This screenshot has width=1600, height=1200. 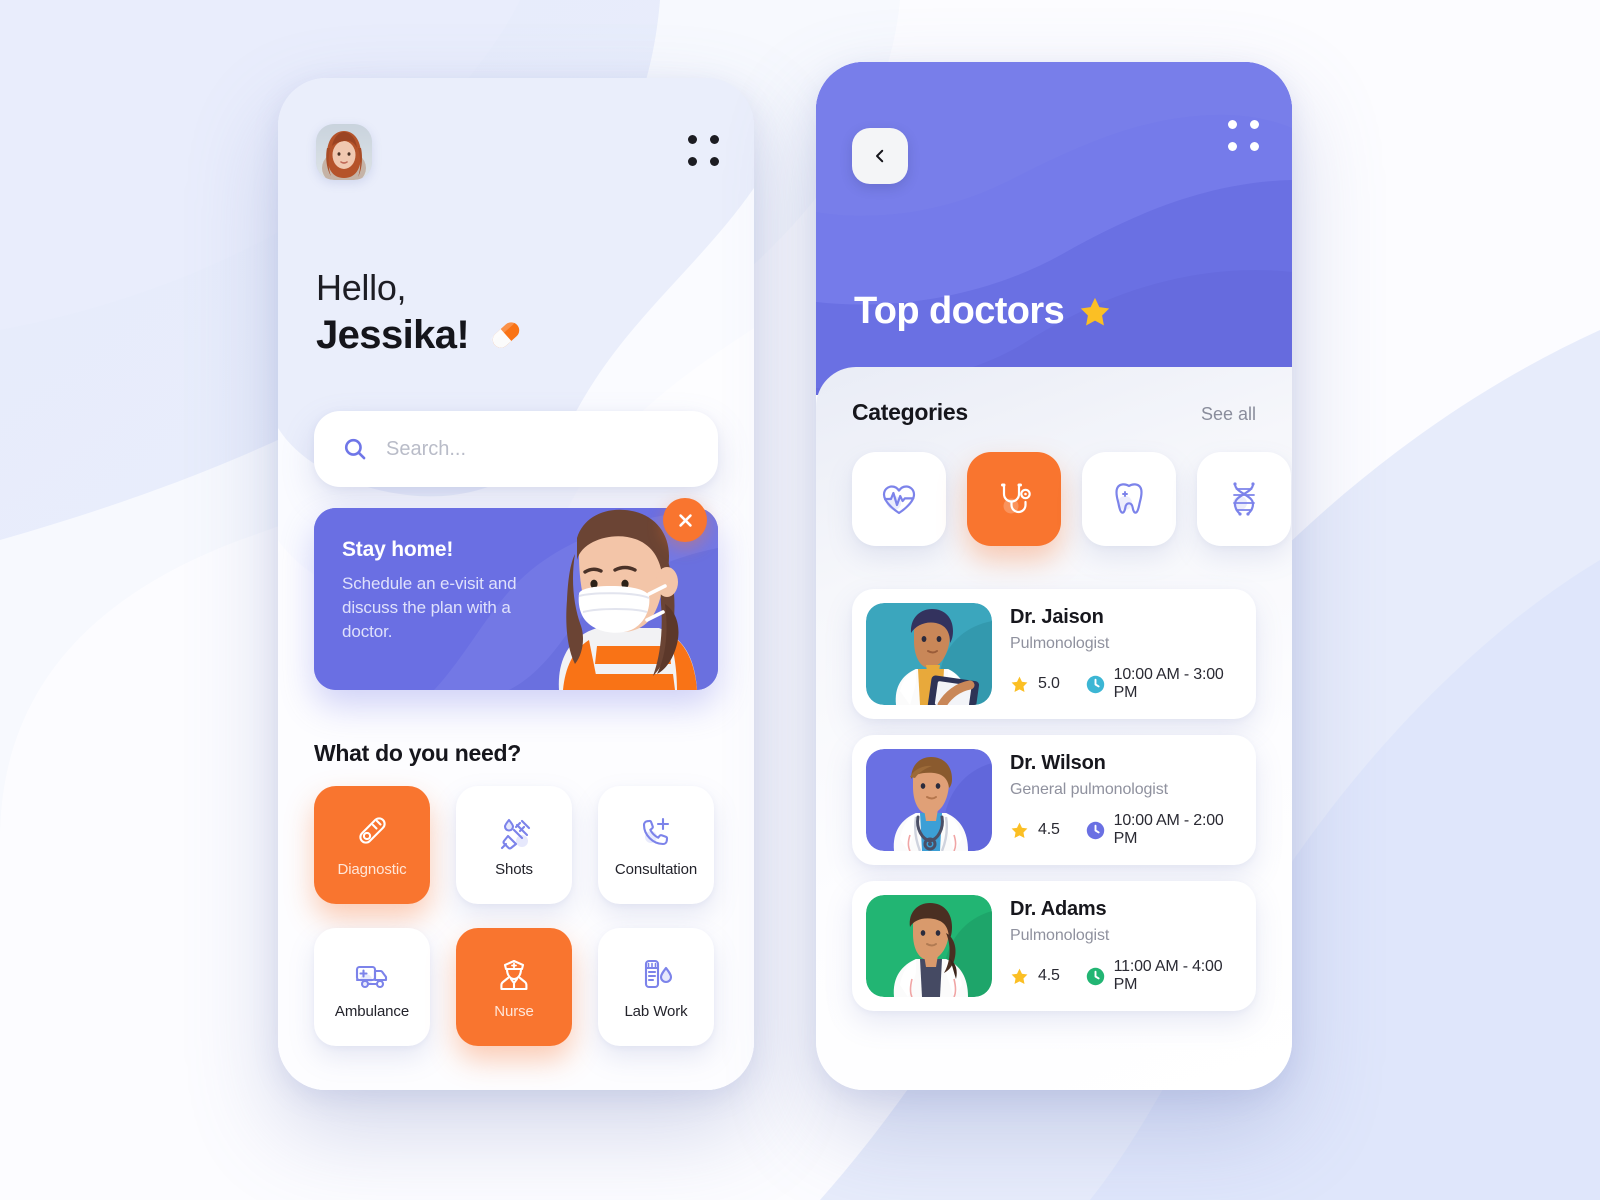 I want to click on banner-close-button, so click(x=685, y=520).